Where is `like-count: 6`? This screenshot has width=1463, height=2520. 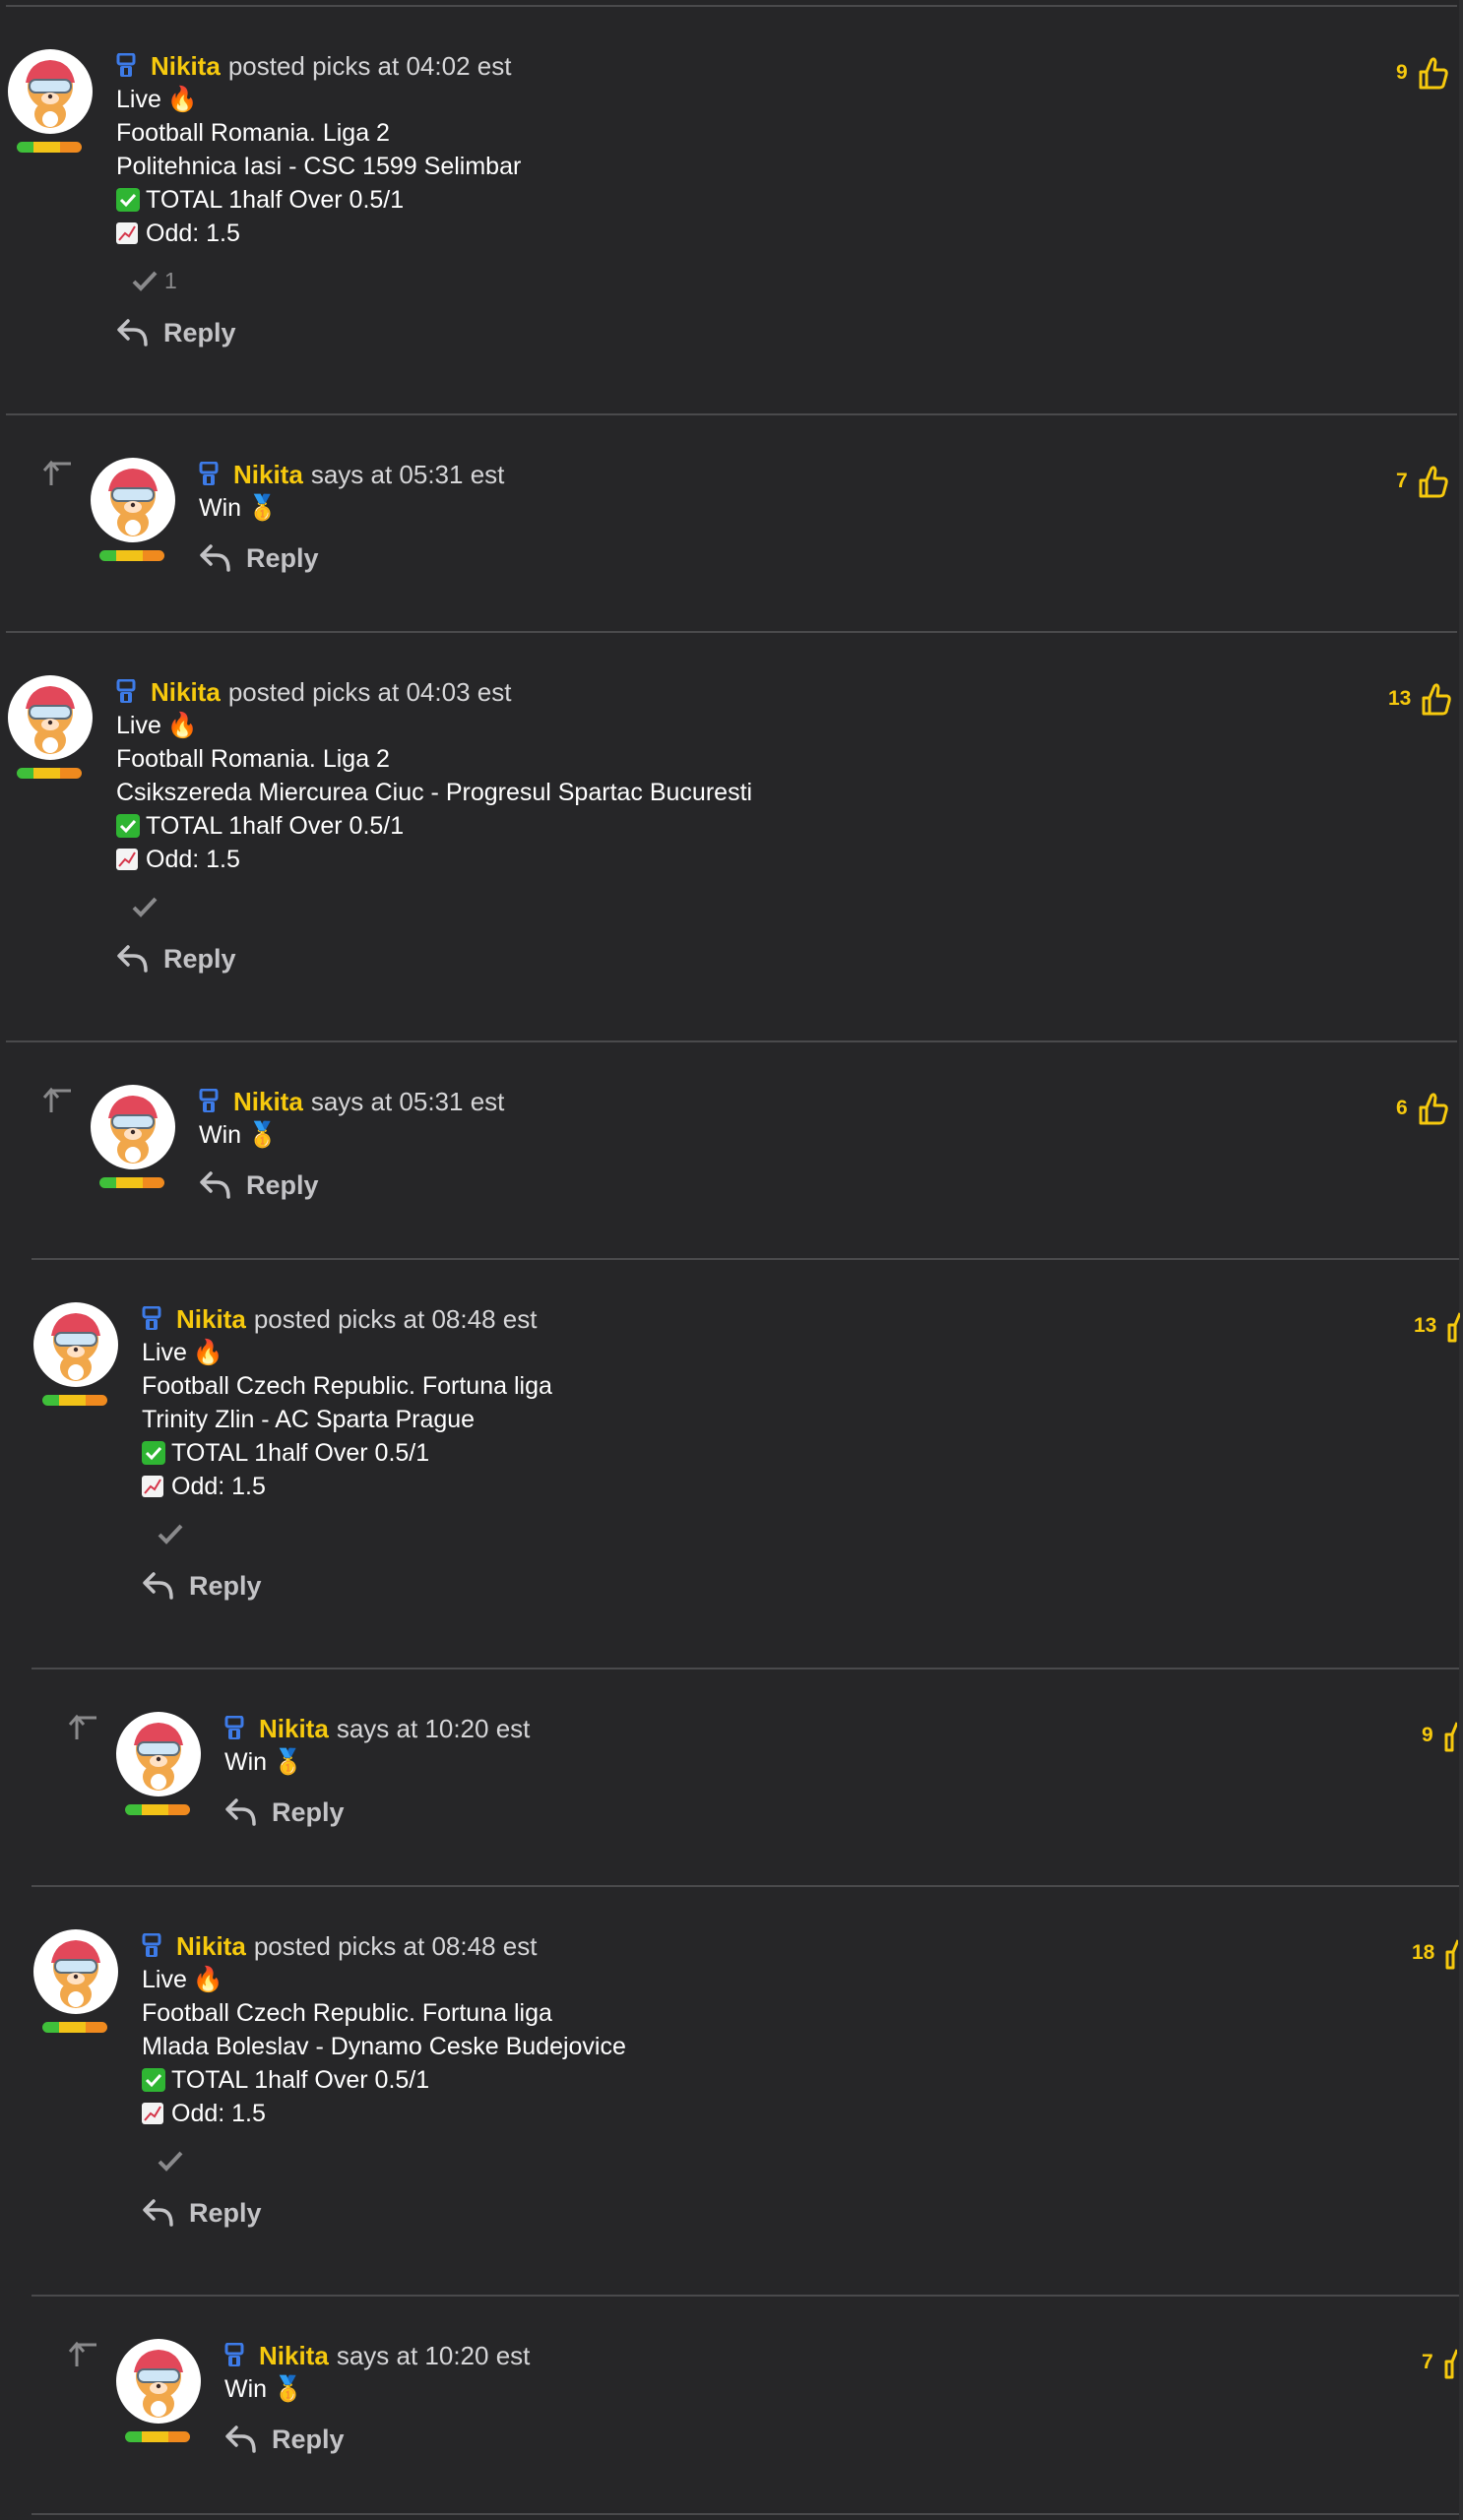
like-count: 6 is located at coordinates (1402, 1108).